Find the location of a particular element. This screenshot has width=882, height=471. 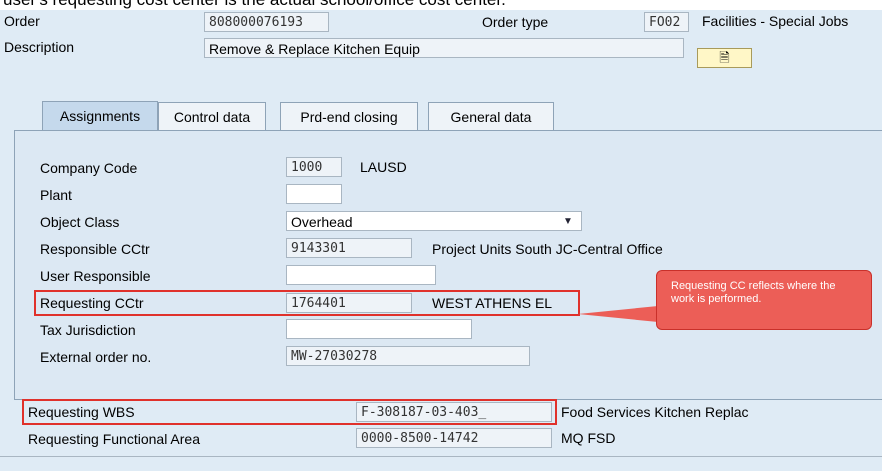

plant-label: Plant is located at coordinates (56, 195).